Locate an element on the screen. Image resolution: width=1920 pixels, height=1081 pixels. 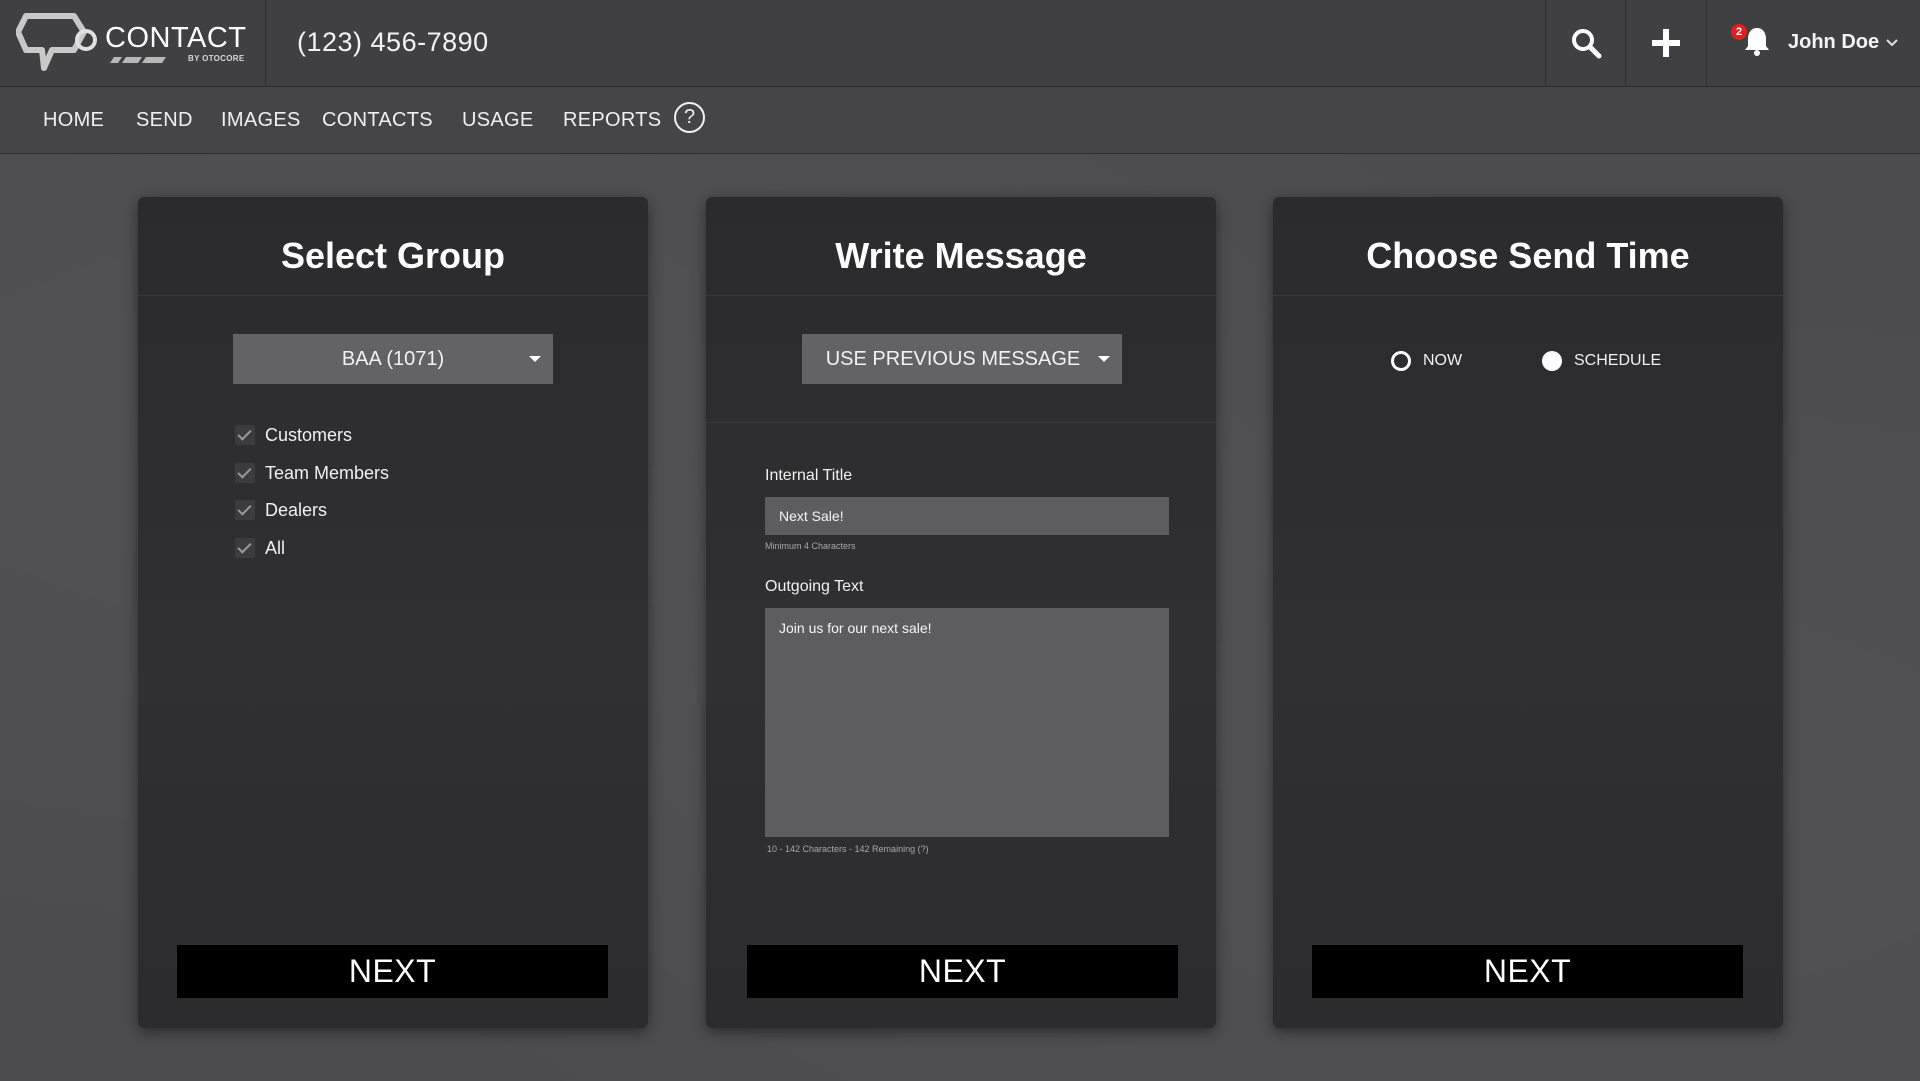
outgoing-text-area: Join us for our next sale! is located at coordinates (967, 722).